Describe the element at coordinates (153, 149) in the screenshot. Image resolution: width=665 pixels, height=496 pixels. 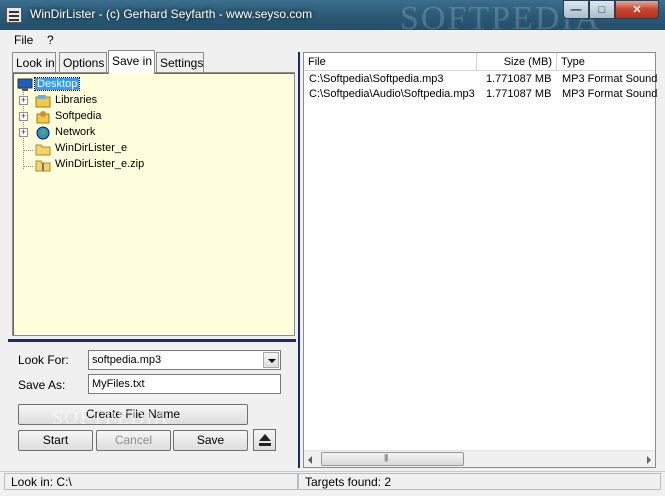
I see `tree-item-windirlister-e: WinDirLister_e` at that location.